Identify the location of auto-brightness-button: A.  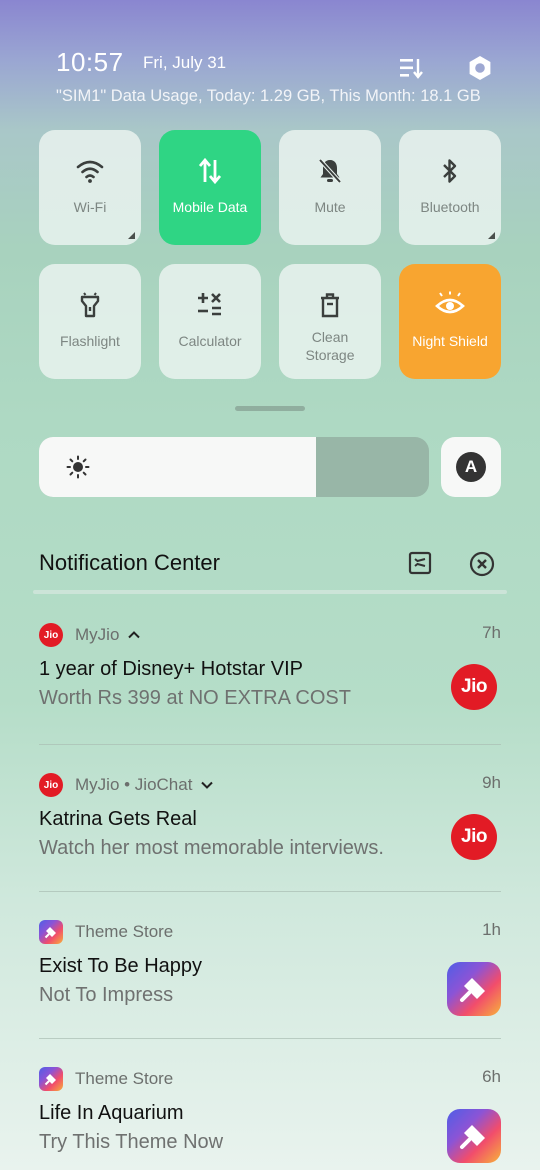
(471, 467).